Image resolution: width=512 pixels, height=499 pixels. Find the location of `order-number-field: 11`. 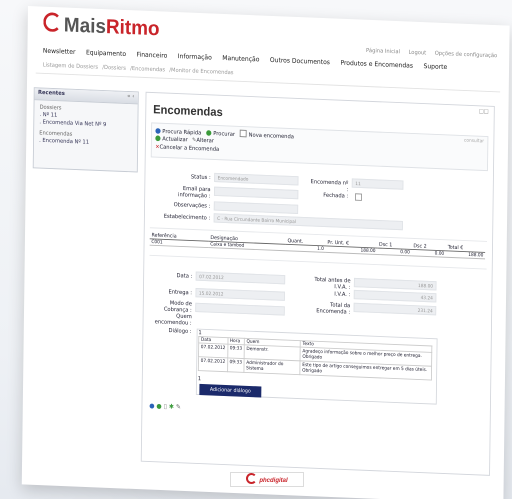

order-number-field: 11 is located at coordinates (377, 184).